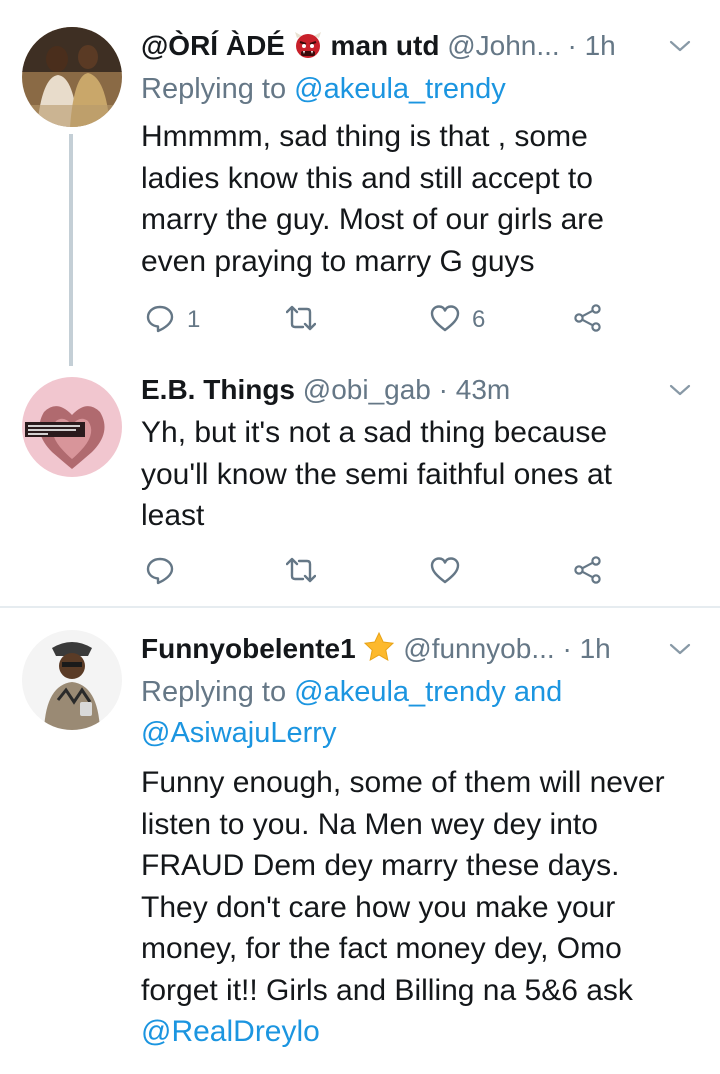  Describe the element at coordinates (479, 319) in the screenshot. I see `like-count: 6` at that location.